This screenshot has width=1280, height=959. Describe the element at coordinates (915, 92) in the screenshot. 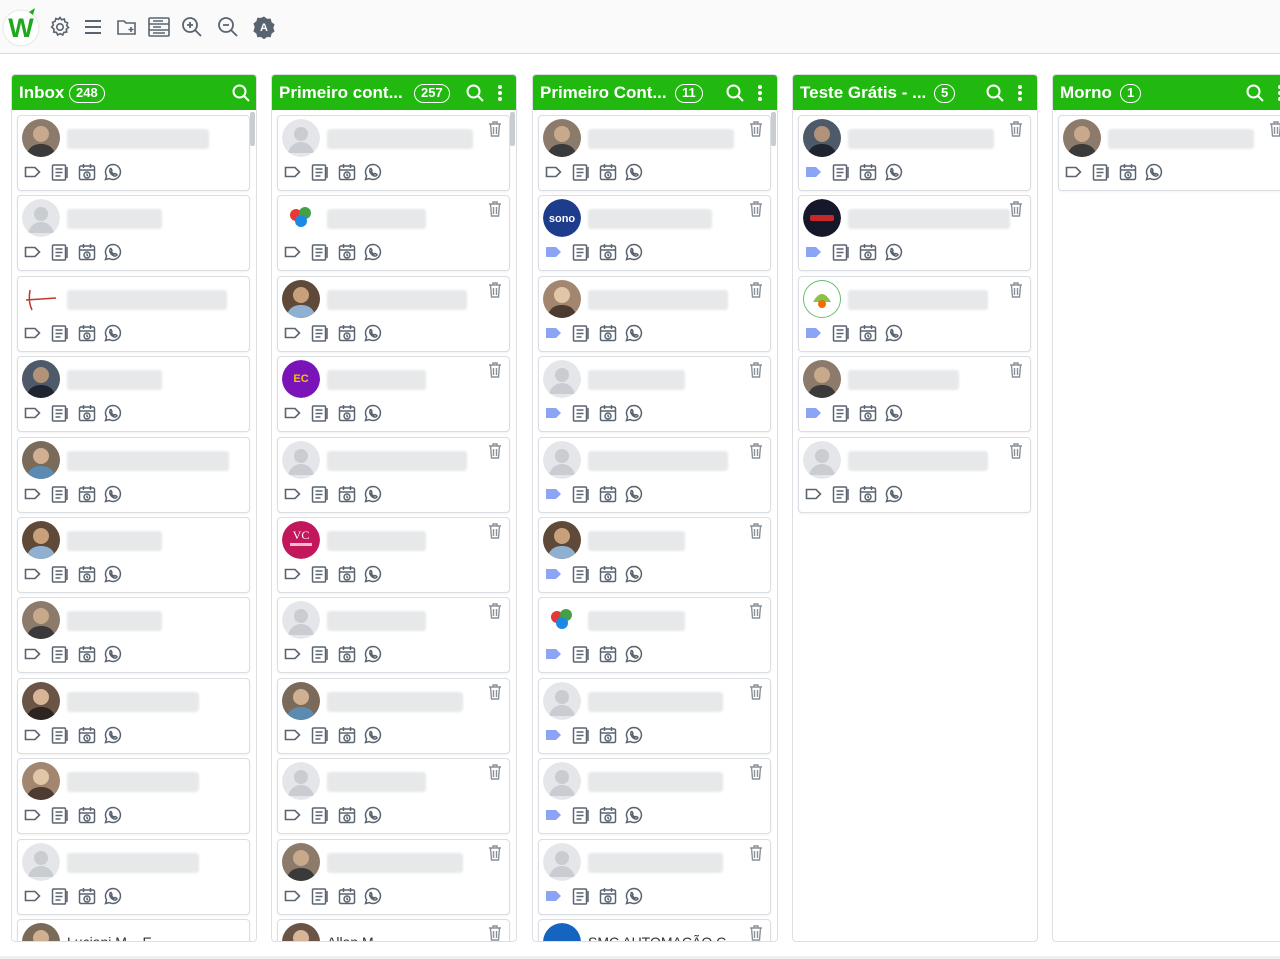

I see `column-header: Teste Grátis - ... 5` at that location.